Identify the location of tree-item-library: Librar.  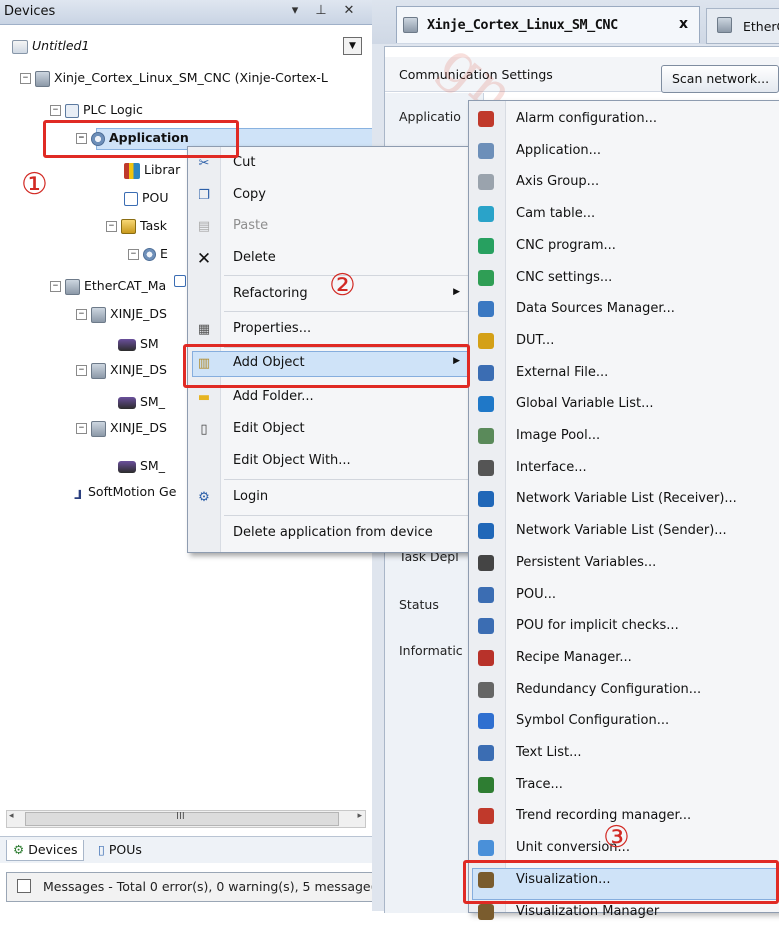
(152, 170).